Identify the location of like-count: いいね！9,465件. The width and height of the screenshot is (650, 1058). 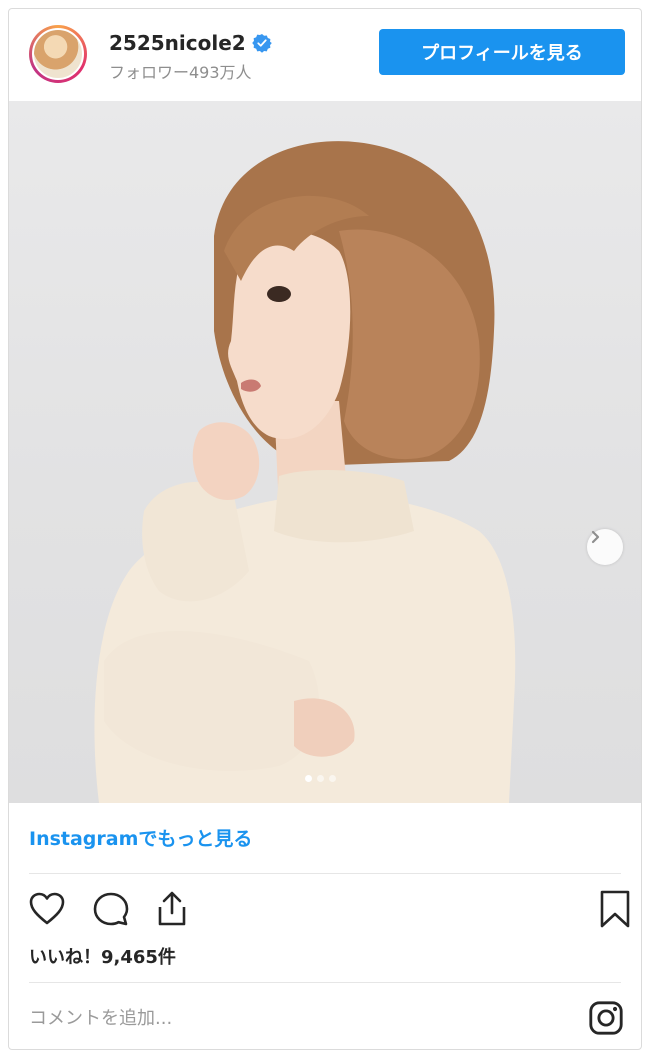
(102, 957).